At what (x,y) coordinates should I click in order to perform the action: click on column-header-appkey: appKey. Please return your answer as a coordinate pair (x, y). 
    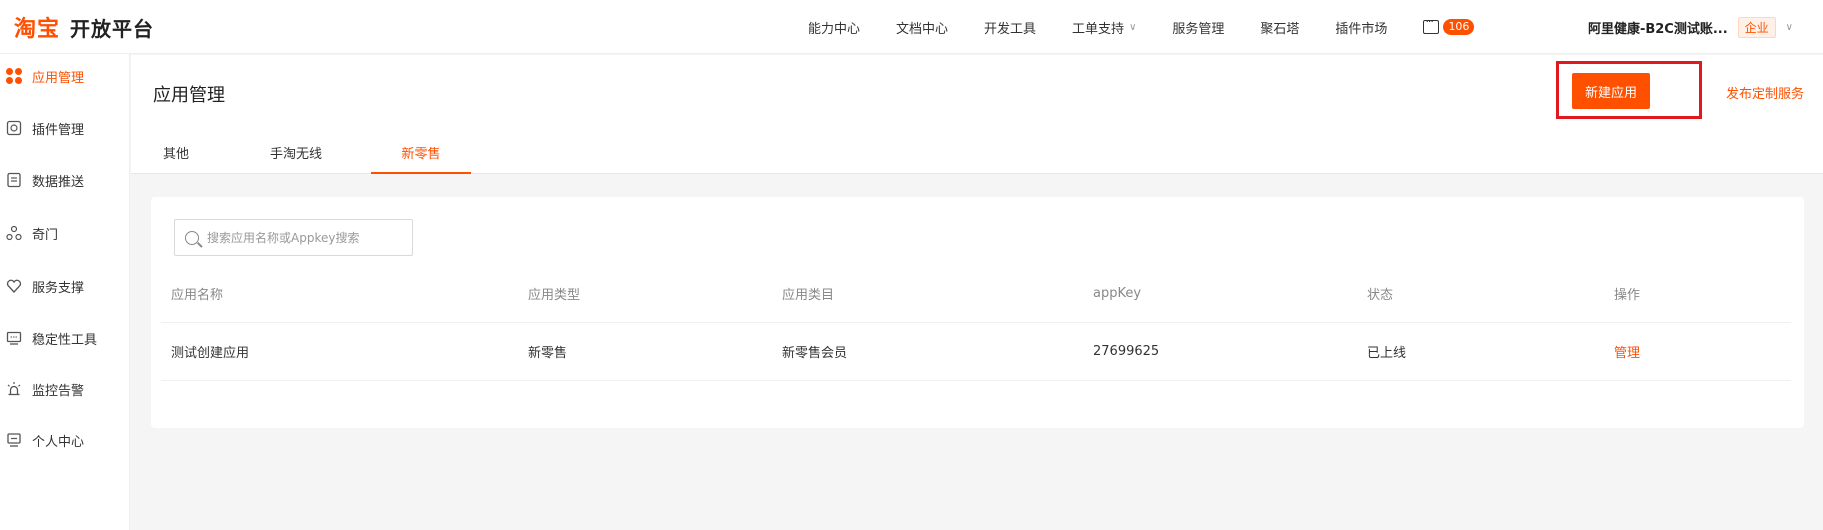
    Looking at the image, I should click on (1117, 293).